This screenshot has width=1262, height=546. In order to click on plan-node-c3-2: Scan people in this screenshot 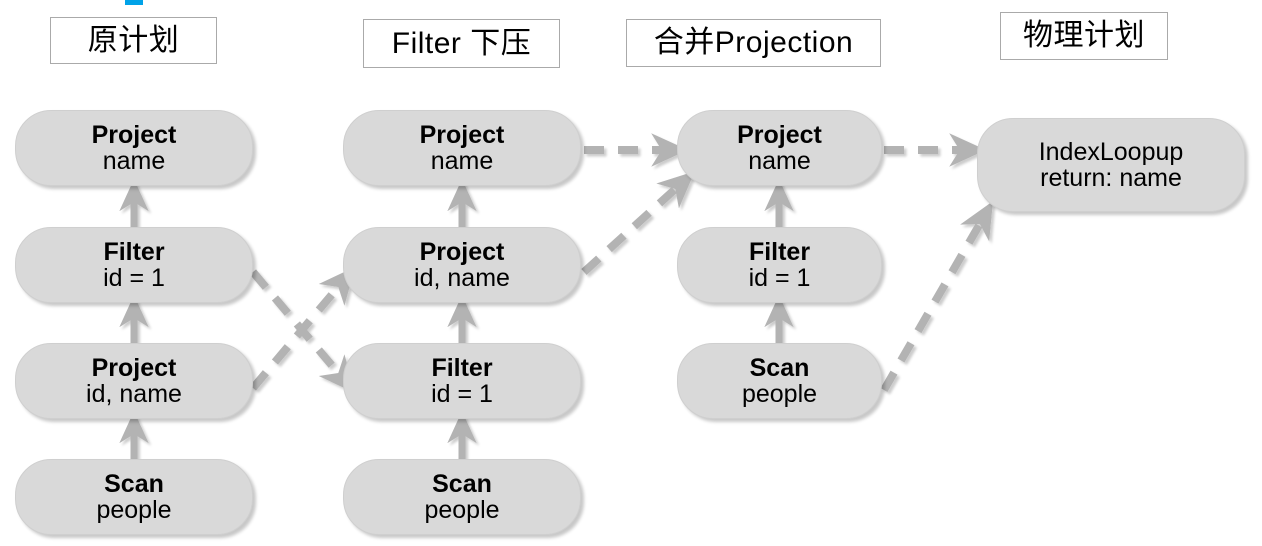, I will do `click(779, 381)`.